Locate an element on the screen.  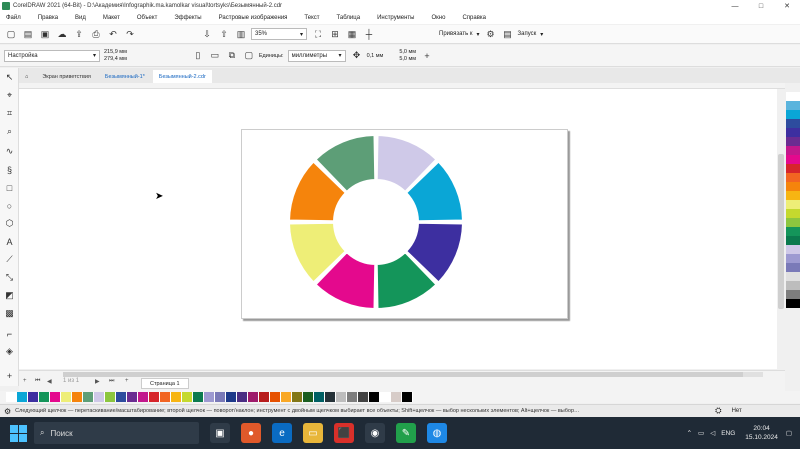
edge-browser-icon: e is located at coordinates (282, 433).